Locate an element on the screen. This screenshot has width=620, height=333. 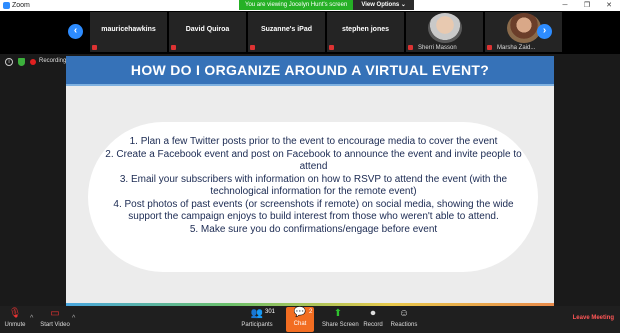
record-icon: ⏺ is located at coordinates (373, 313).